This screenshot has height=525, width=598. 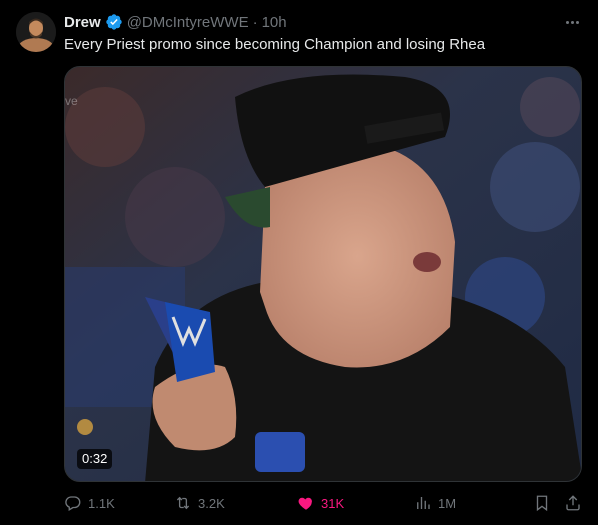 What do you see at coordinates (188, 22) in the screenshot?
I see `author-handle: @DMcIntyreWWE` at bounding box center [188, 22].